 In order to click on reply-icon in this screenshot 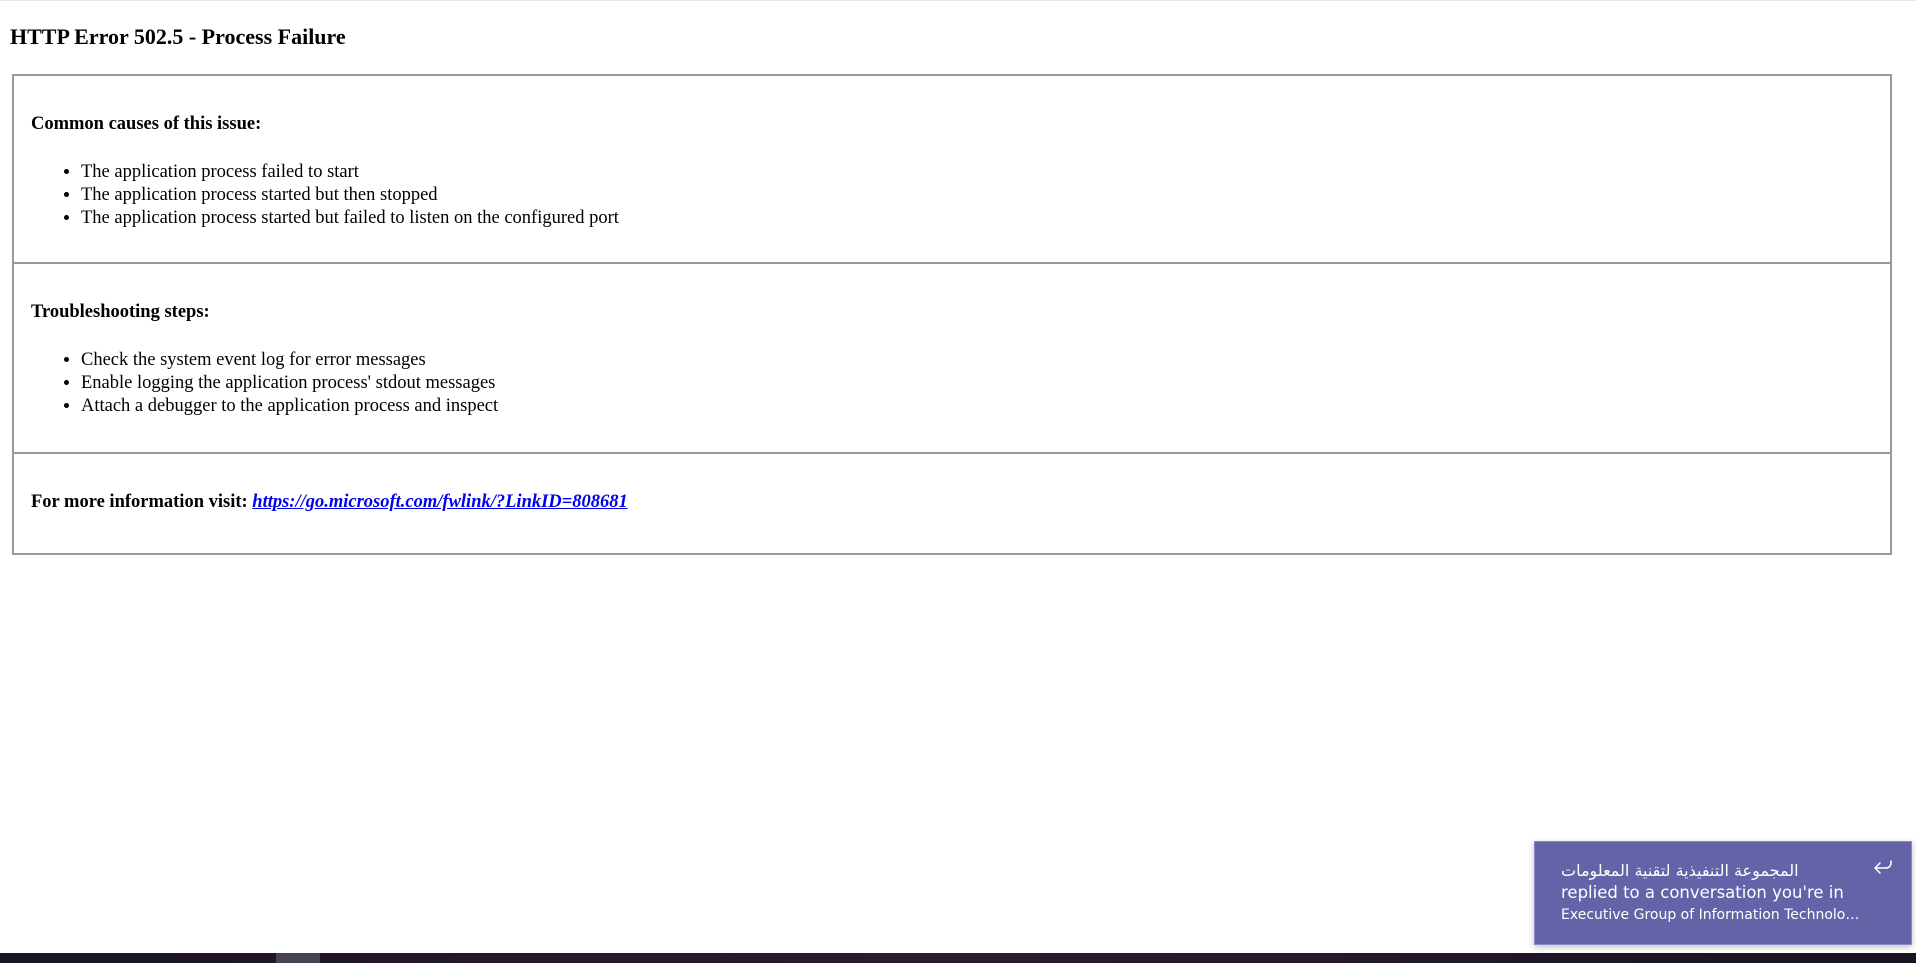, I will do `click(1883, 868)`.